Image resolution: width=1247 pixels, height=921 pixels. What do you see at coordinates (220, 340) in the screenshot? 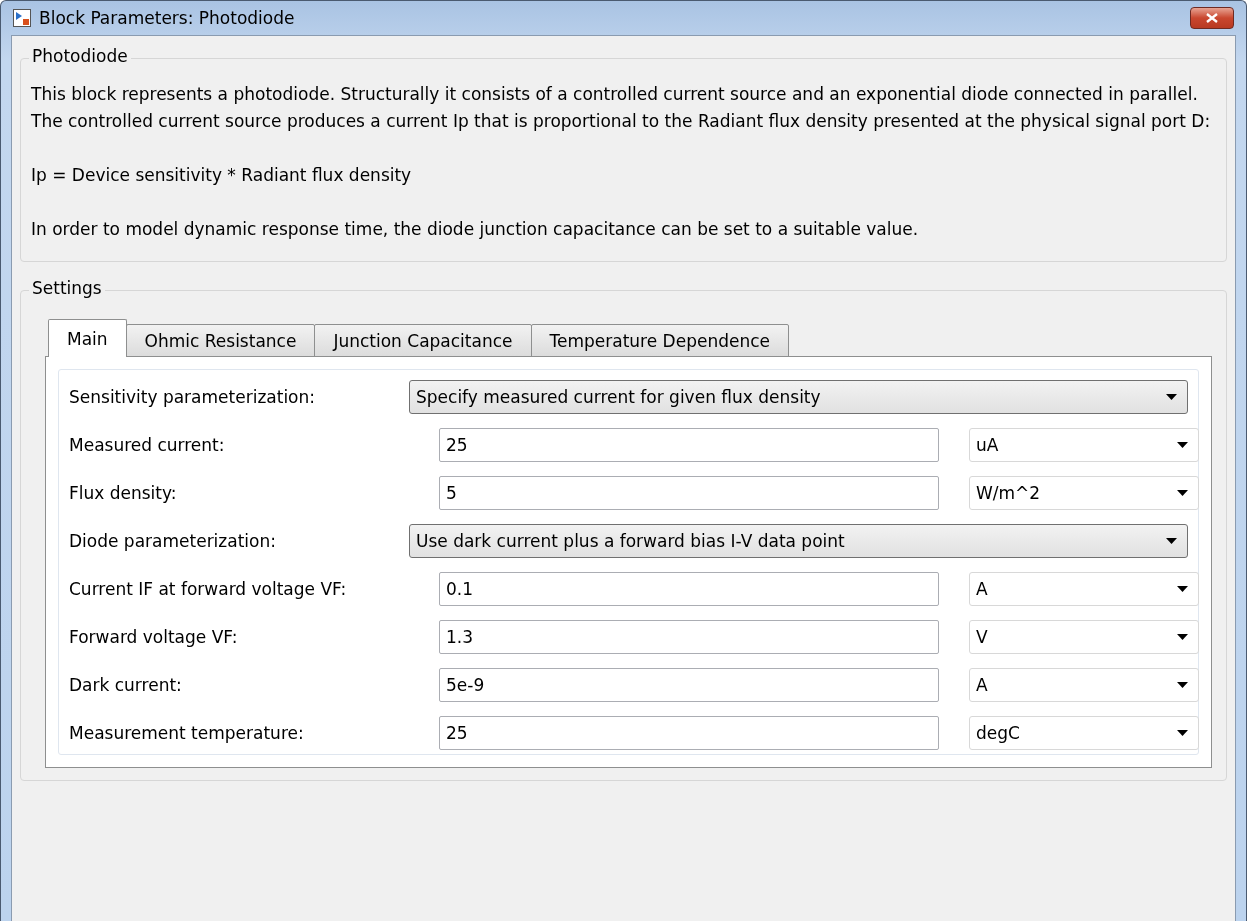
I see `tab: Ohmic Resistance` at bounding box center [220, 340].